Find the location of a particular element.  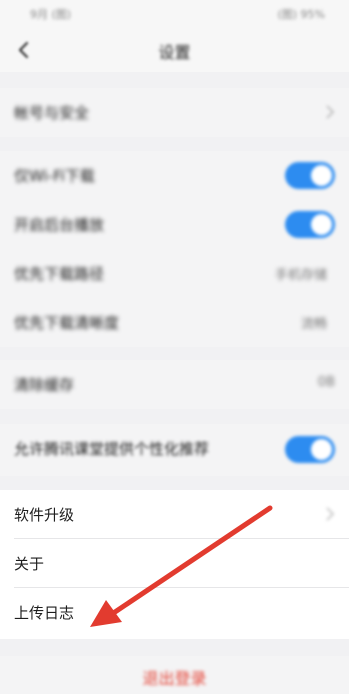

row-about: 关于 is located at coordinates (174, 563).